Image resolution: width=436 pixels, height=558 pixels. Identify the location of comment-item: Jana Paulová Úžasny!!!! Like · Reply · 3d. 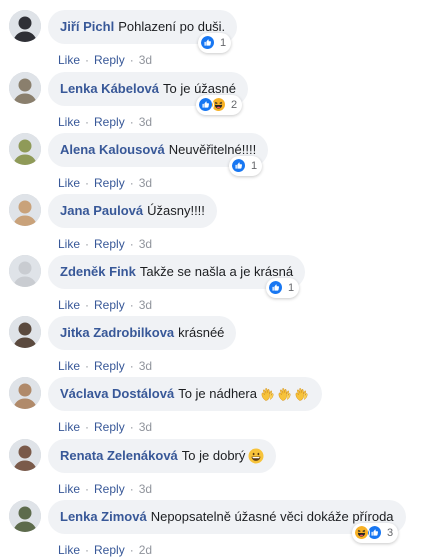
(218, 224).